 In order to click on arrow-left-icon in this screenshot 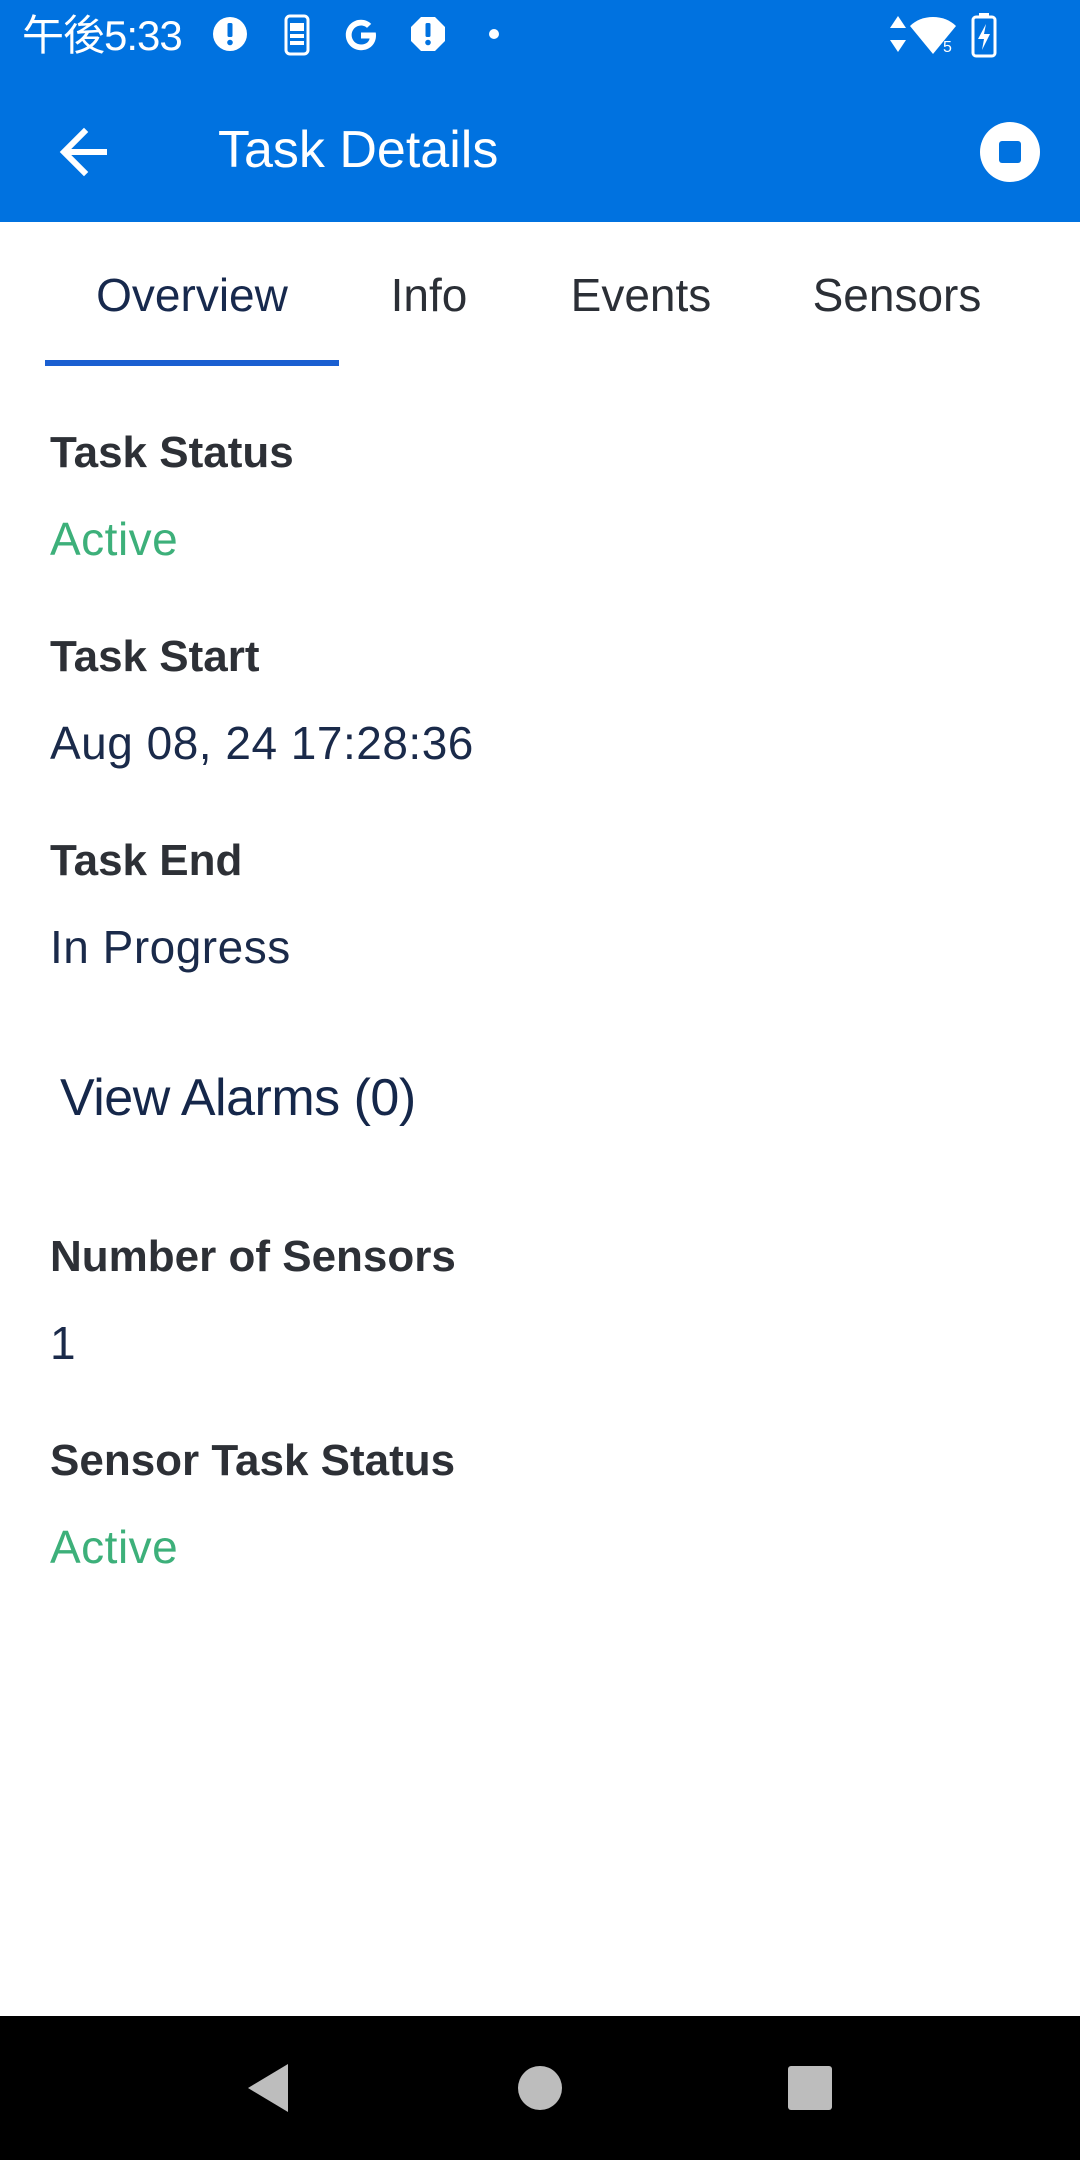, I will do `click(83, 152)`.